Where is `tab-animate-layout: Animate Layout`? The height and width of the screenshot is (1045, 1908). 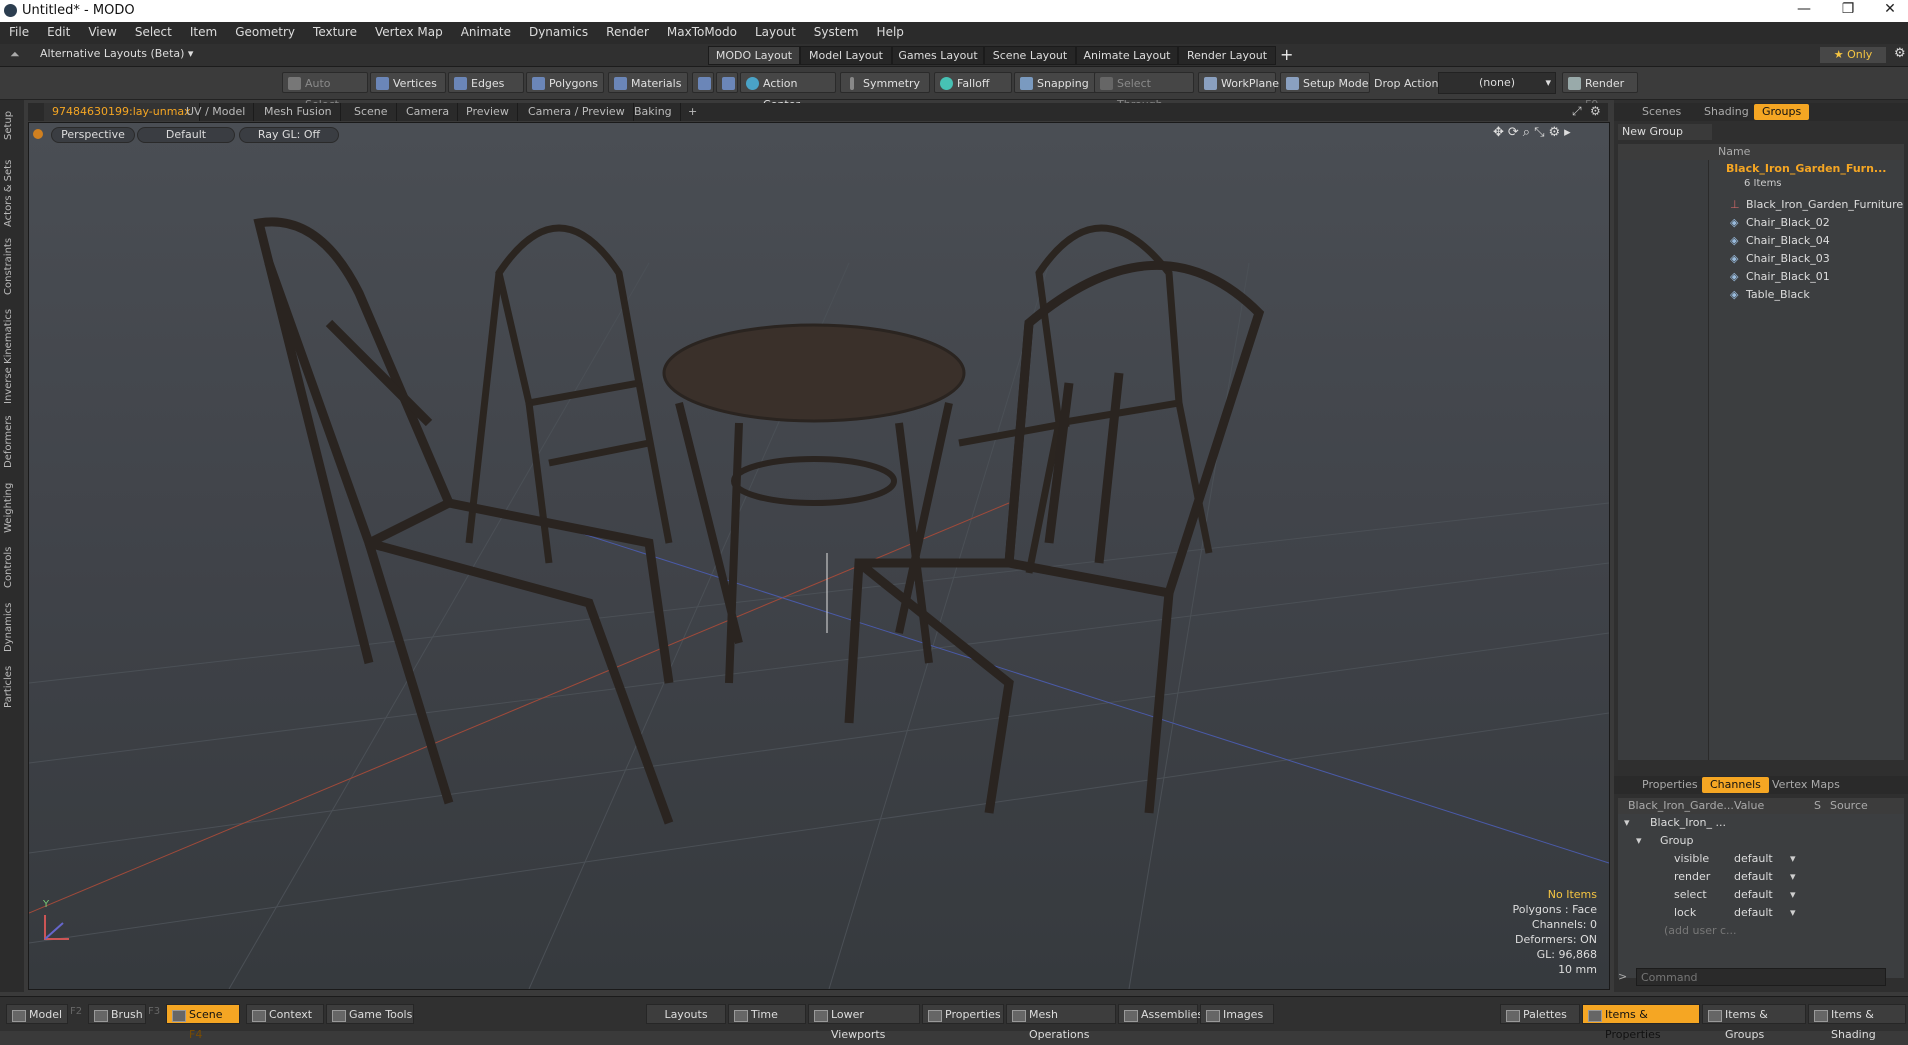
tab-animate-layout: Animate Layout is located at coordinates (1127, 55).